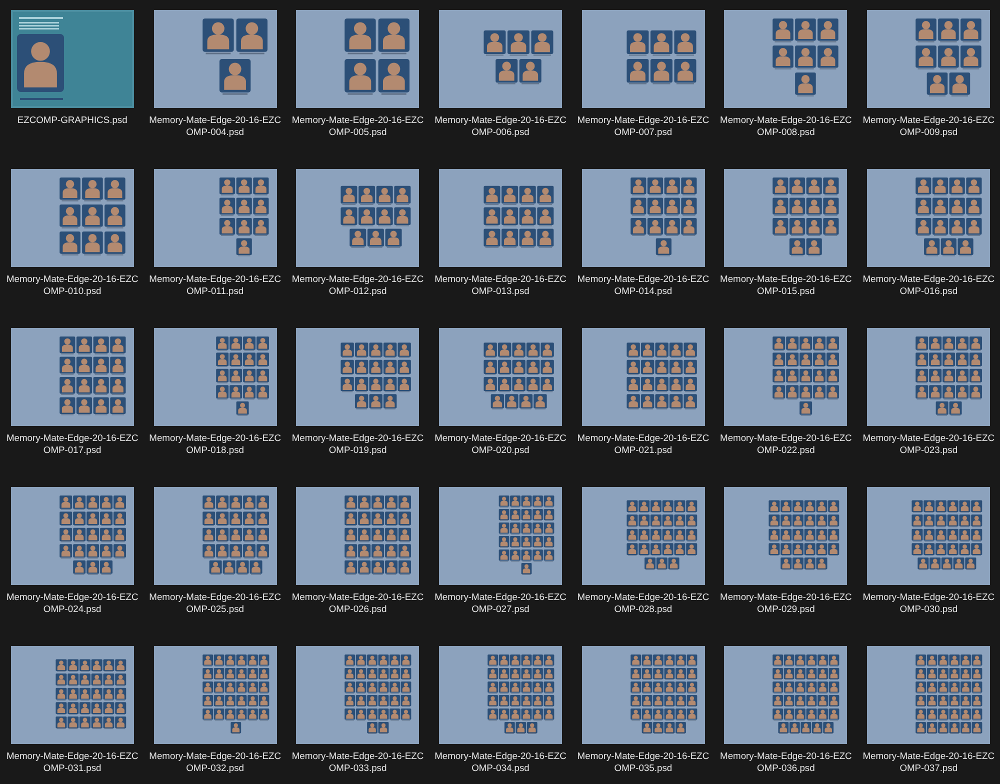 The height and width of the screenshot is (784, 1000). I want to click on file-name: Memory-Mate-Edge-20-16-EZC OMP-031.psd, so click(72, 762).